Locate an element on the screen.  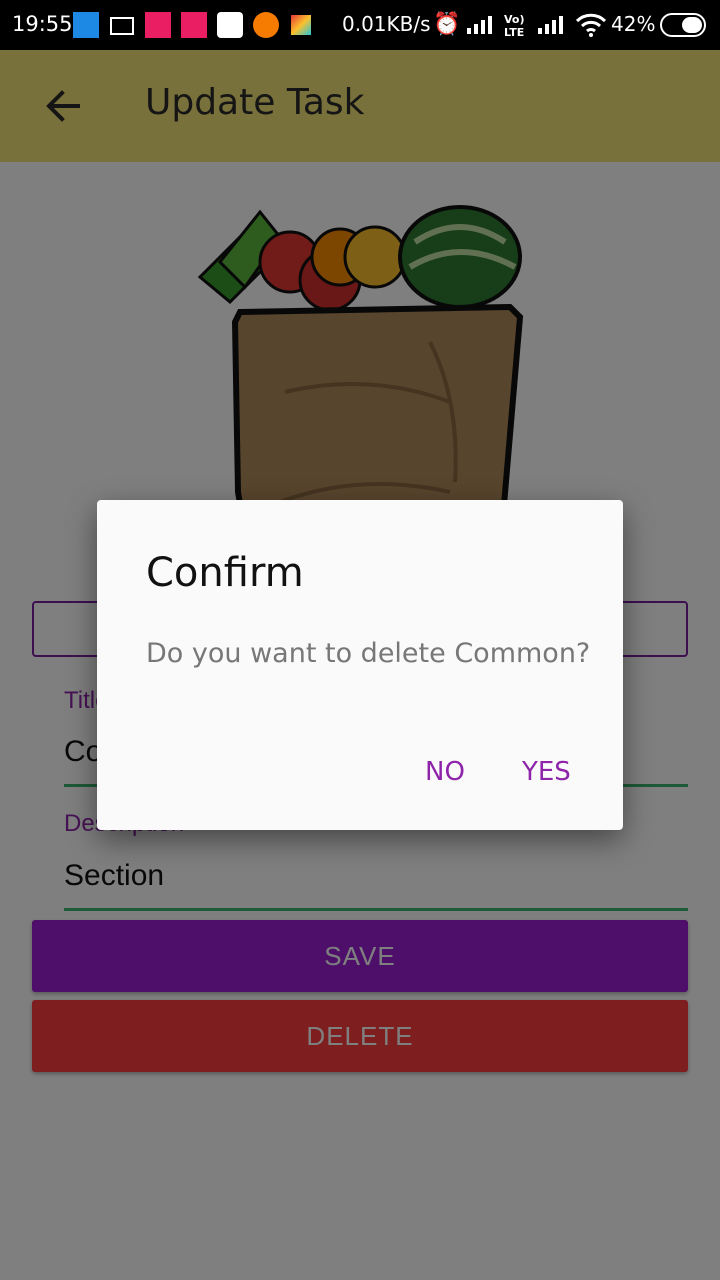
yes-button: YES is located at coordinates (546, 772).